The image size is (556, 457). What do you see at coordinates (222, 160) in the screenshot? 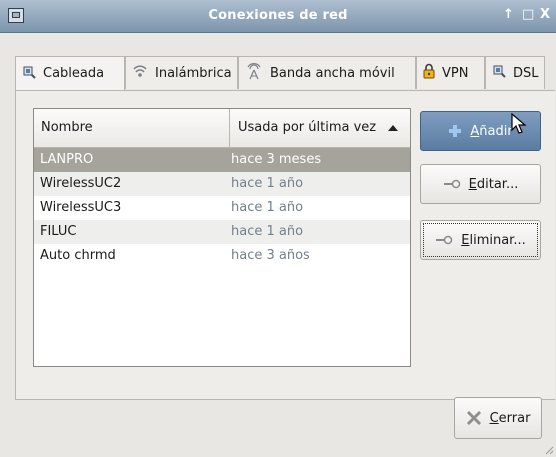
I see `list-item: LANPRO hace 3 meses` at bounding box center [222, 160].